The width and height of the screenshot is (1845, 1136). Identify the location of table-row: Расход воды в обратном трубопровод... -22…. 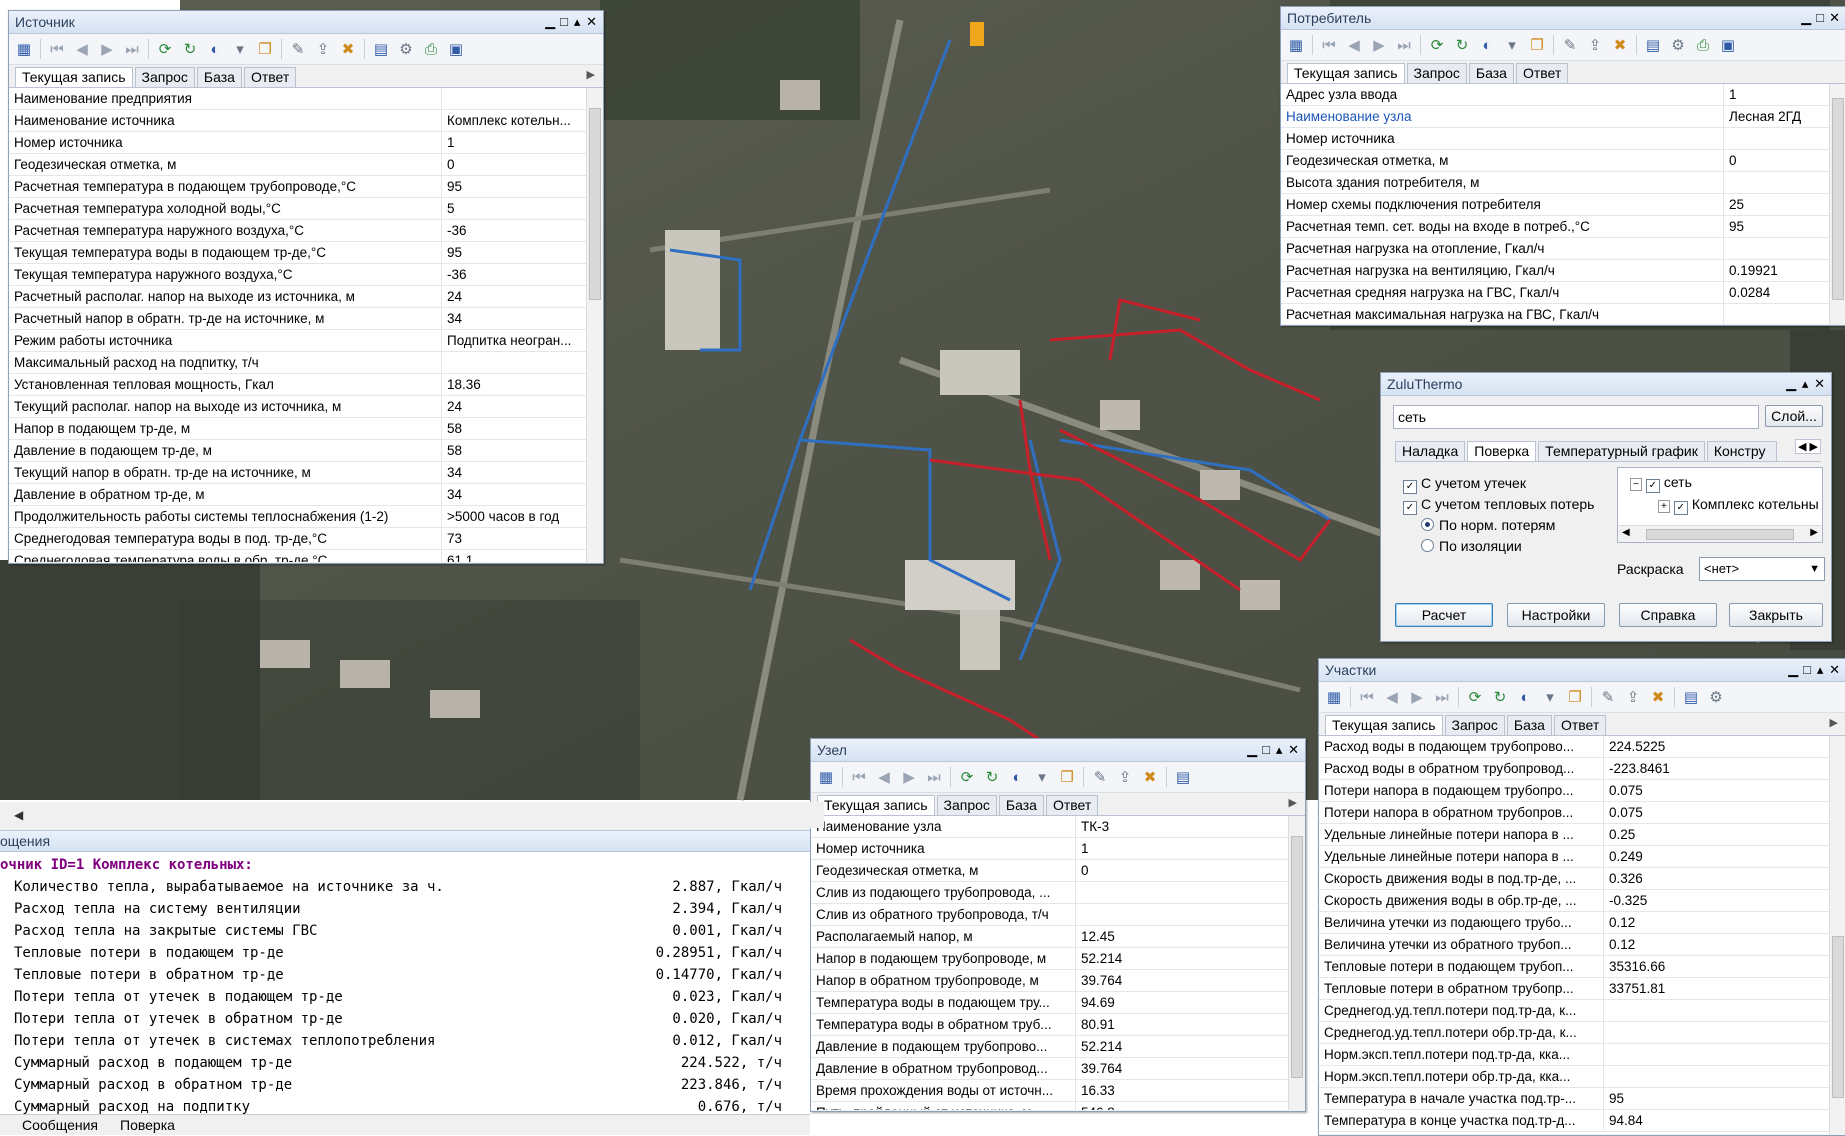
(1582, 769).